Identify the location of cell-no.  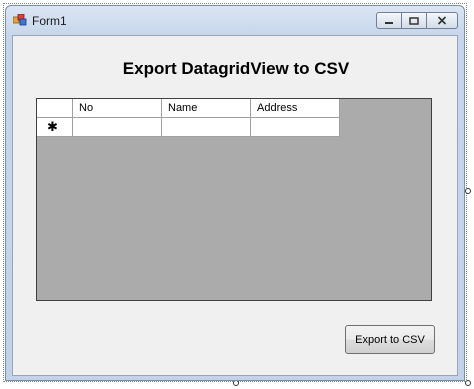
(117, 127).